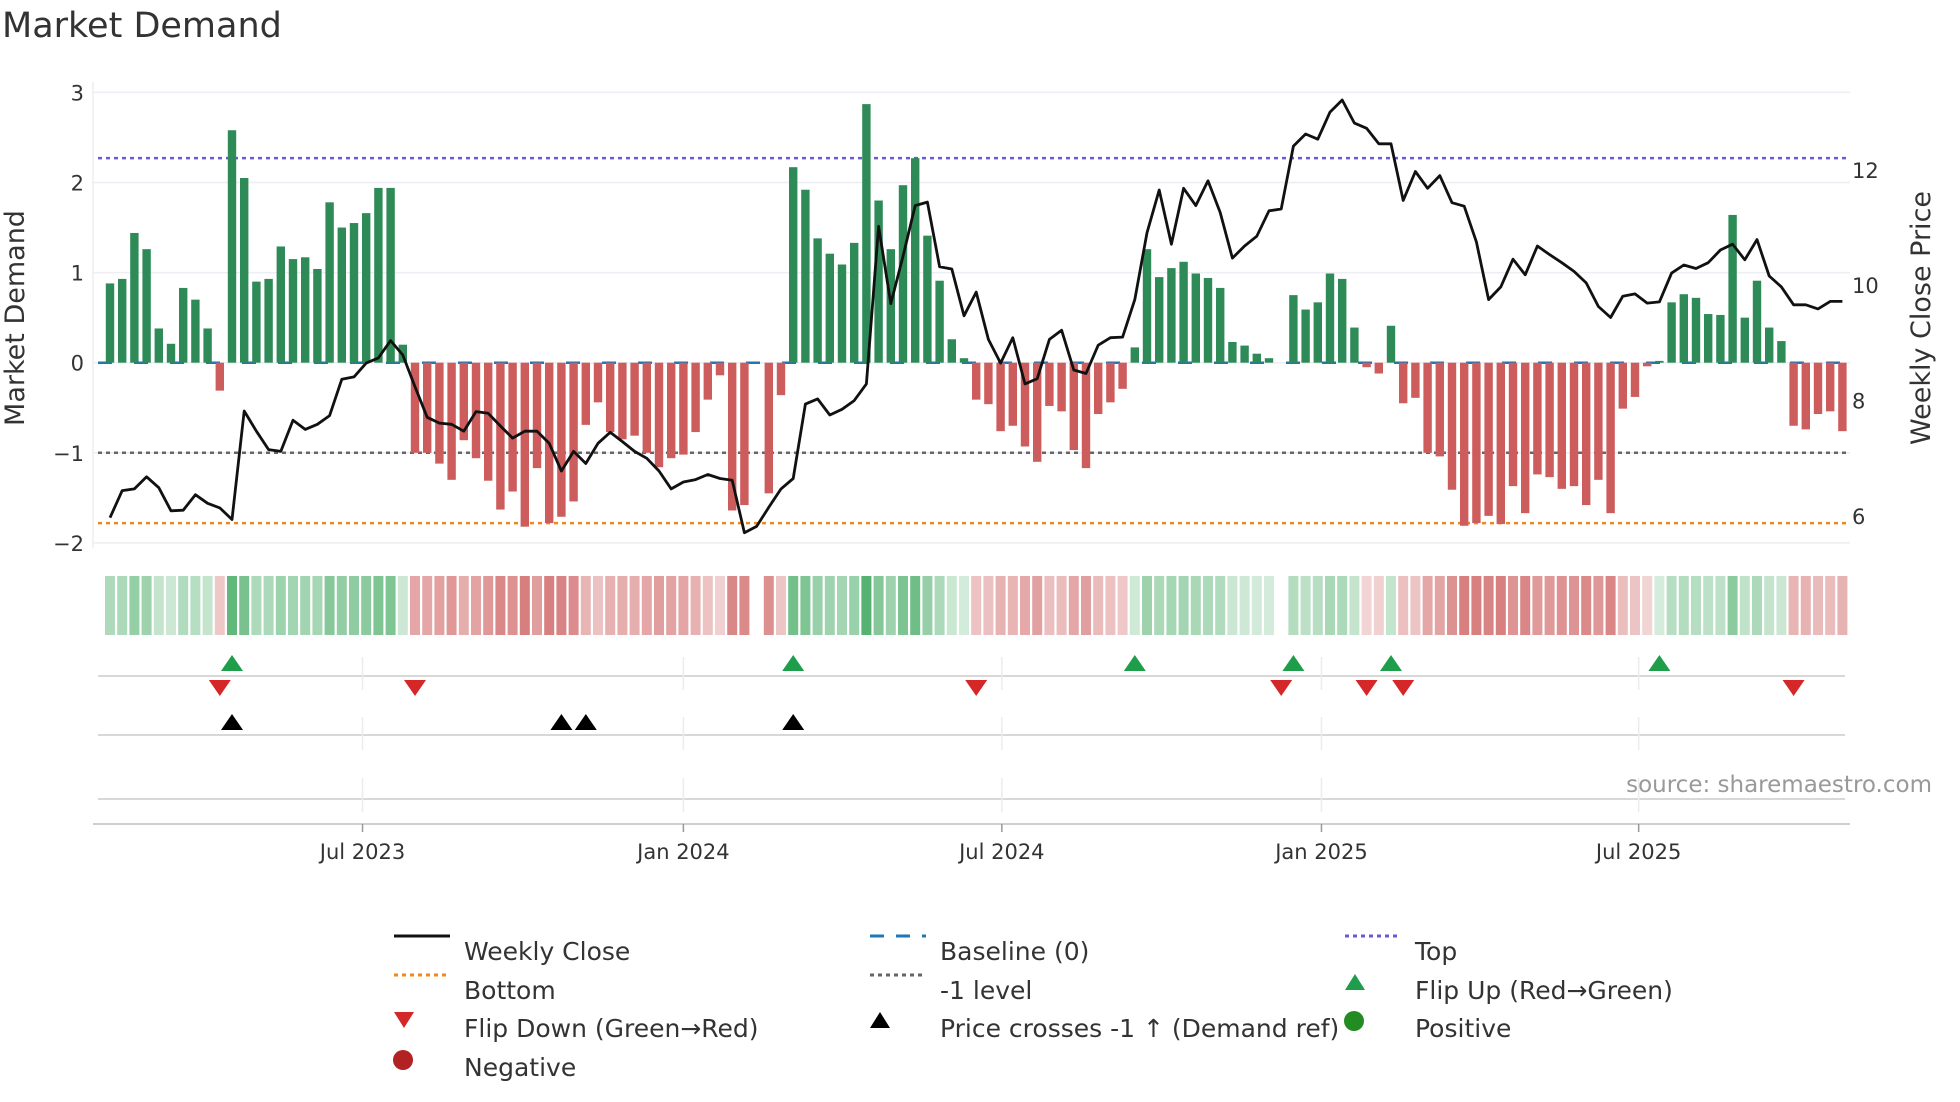 The height and width of the screenshot is (1102, 1960). I want to click on x-tick-label: Jul 2023, so click(361, 852).